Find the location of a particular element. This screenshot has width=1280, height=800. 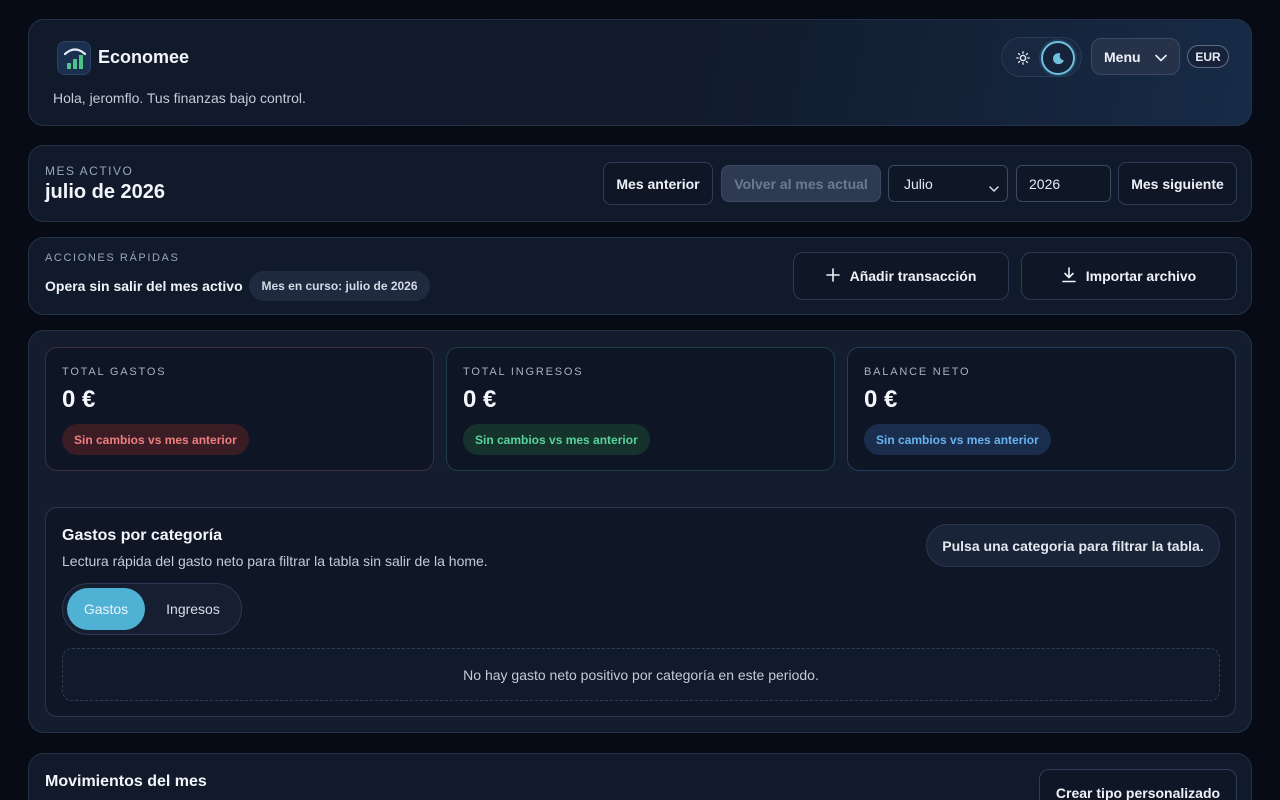

stat-eyebrow: TOTAL GASTOS is located at coordinates (114, 372).